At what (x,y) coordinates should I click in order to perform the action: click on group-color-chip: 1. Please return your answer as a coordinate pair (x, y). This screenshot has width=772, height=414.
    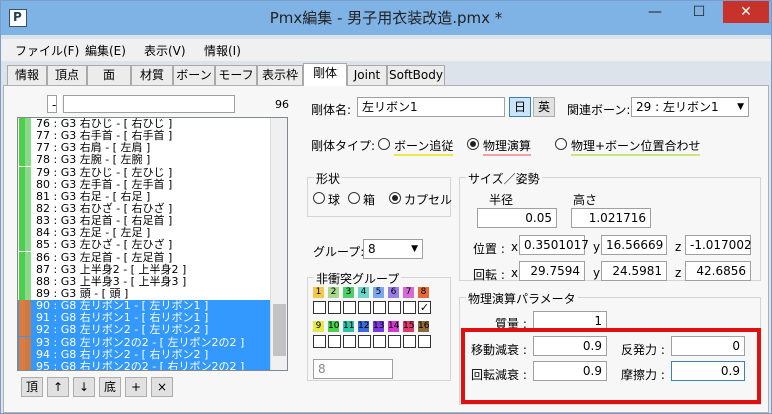
    Looking at the image, I should click on (318, 292).